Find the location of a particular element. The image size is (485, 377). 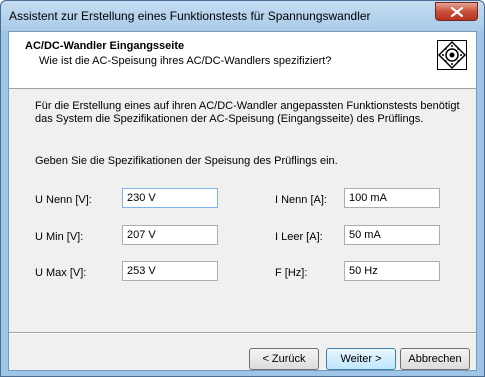

page-title: AC/DC-Wandler Eingangsseite is located at coordinates (105, 46).